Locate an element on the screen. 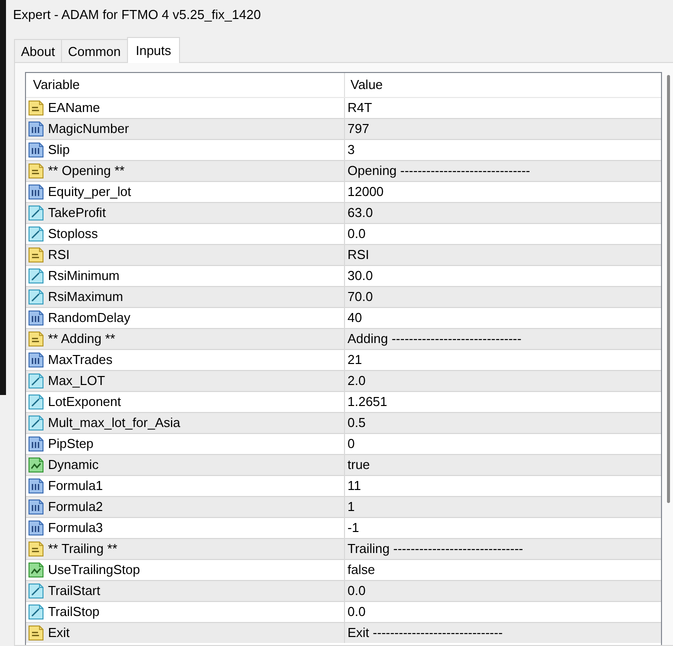 This screenshot has height=646, width=673. table-row: ** Adding ** Adding ------------------------------ is located at coordinates (343, 338).